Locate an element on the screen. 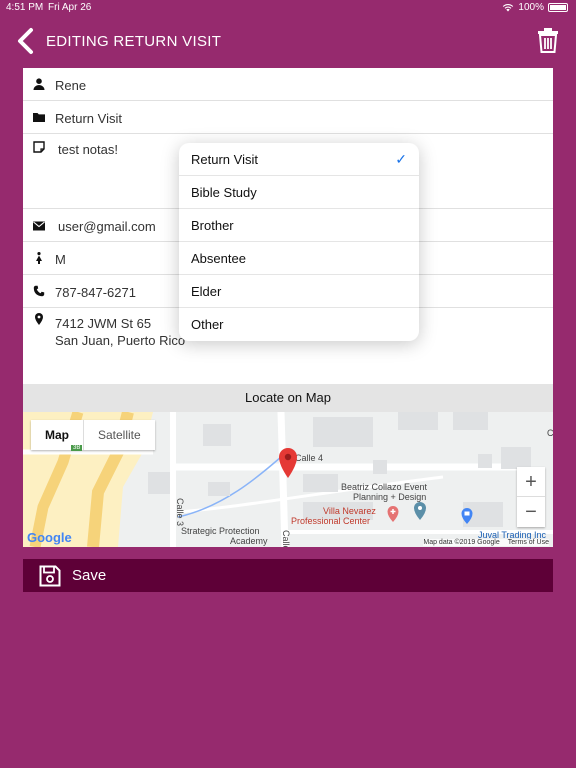 Image resolution: width=576 pixels, height=768 pixels. chevron-left-icon is located at coordinates (25, 41).